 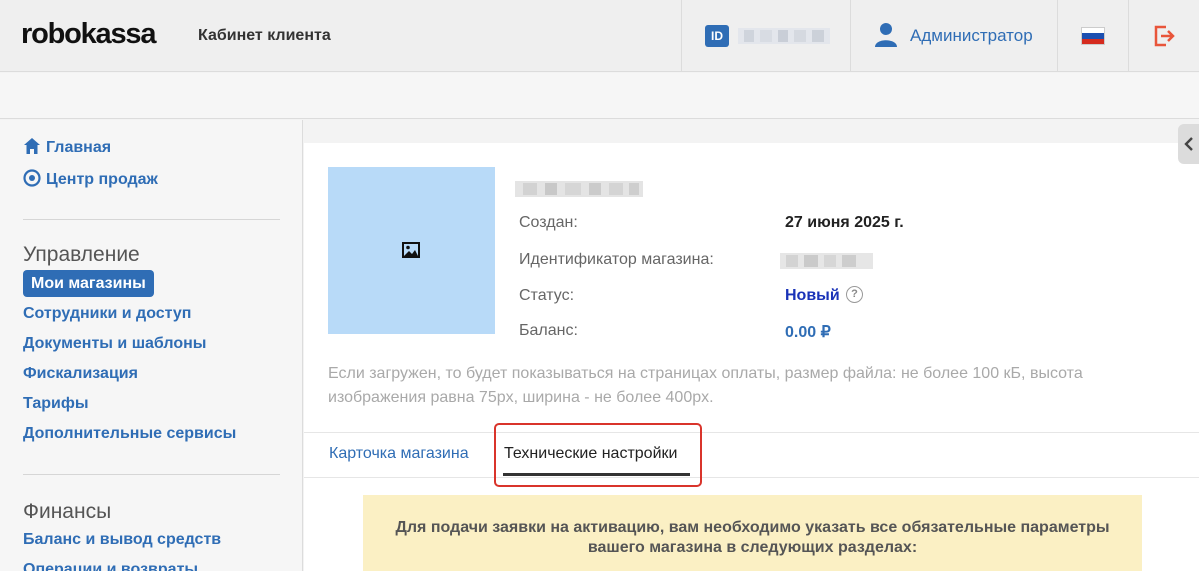 I want to click on balance-value: 0.00 ₽, so click(x=808, y=332).